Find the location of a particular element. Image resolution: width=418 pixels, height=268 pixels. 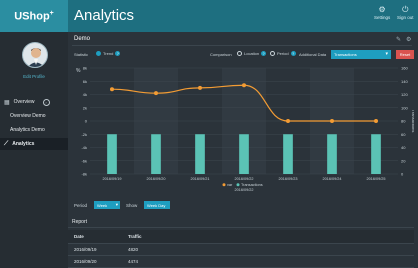

sidebar-item-label: Overview Demo is located at coordinates (28, 116).